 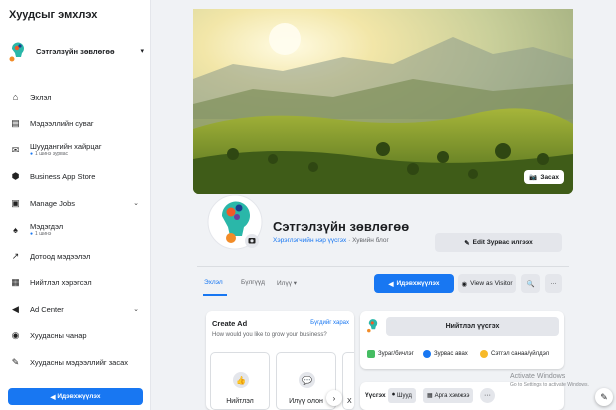 What do you see at coordinates (451, 354) in the screenshot?
I see `get-messages-label: Зурвас авах` at bounding box center [451, 354].